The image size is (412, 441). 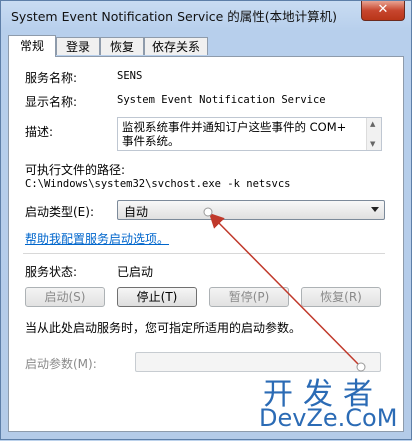 I want to click on pause-button: 暂停(P), so click(x=249, y=297).